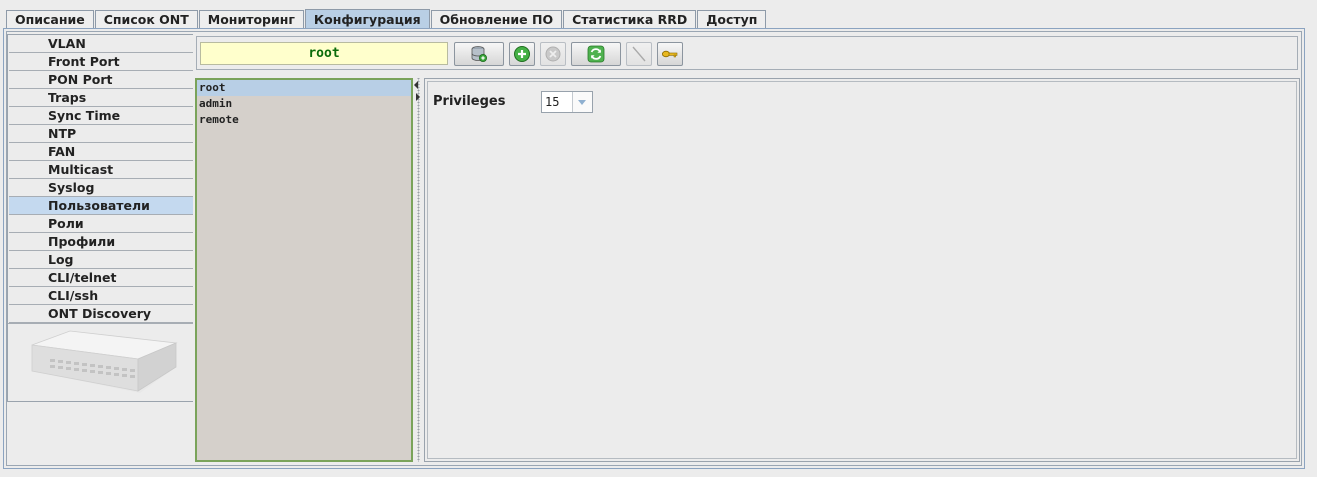 The width and height of the screenshot is (1317, 477). Describe the element at coordinates (100, 98) in the screenshot. I see `menu-item-traps: Traps` at that location.